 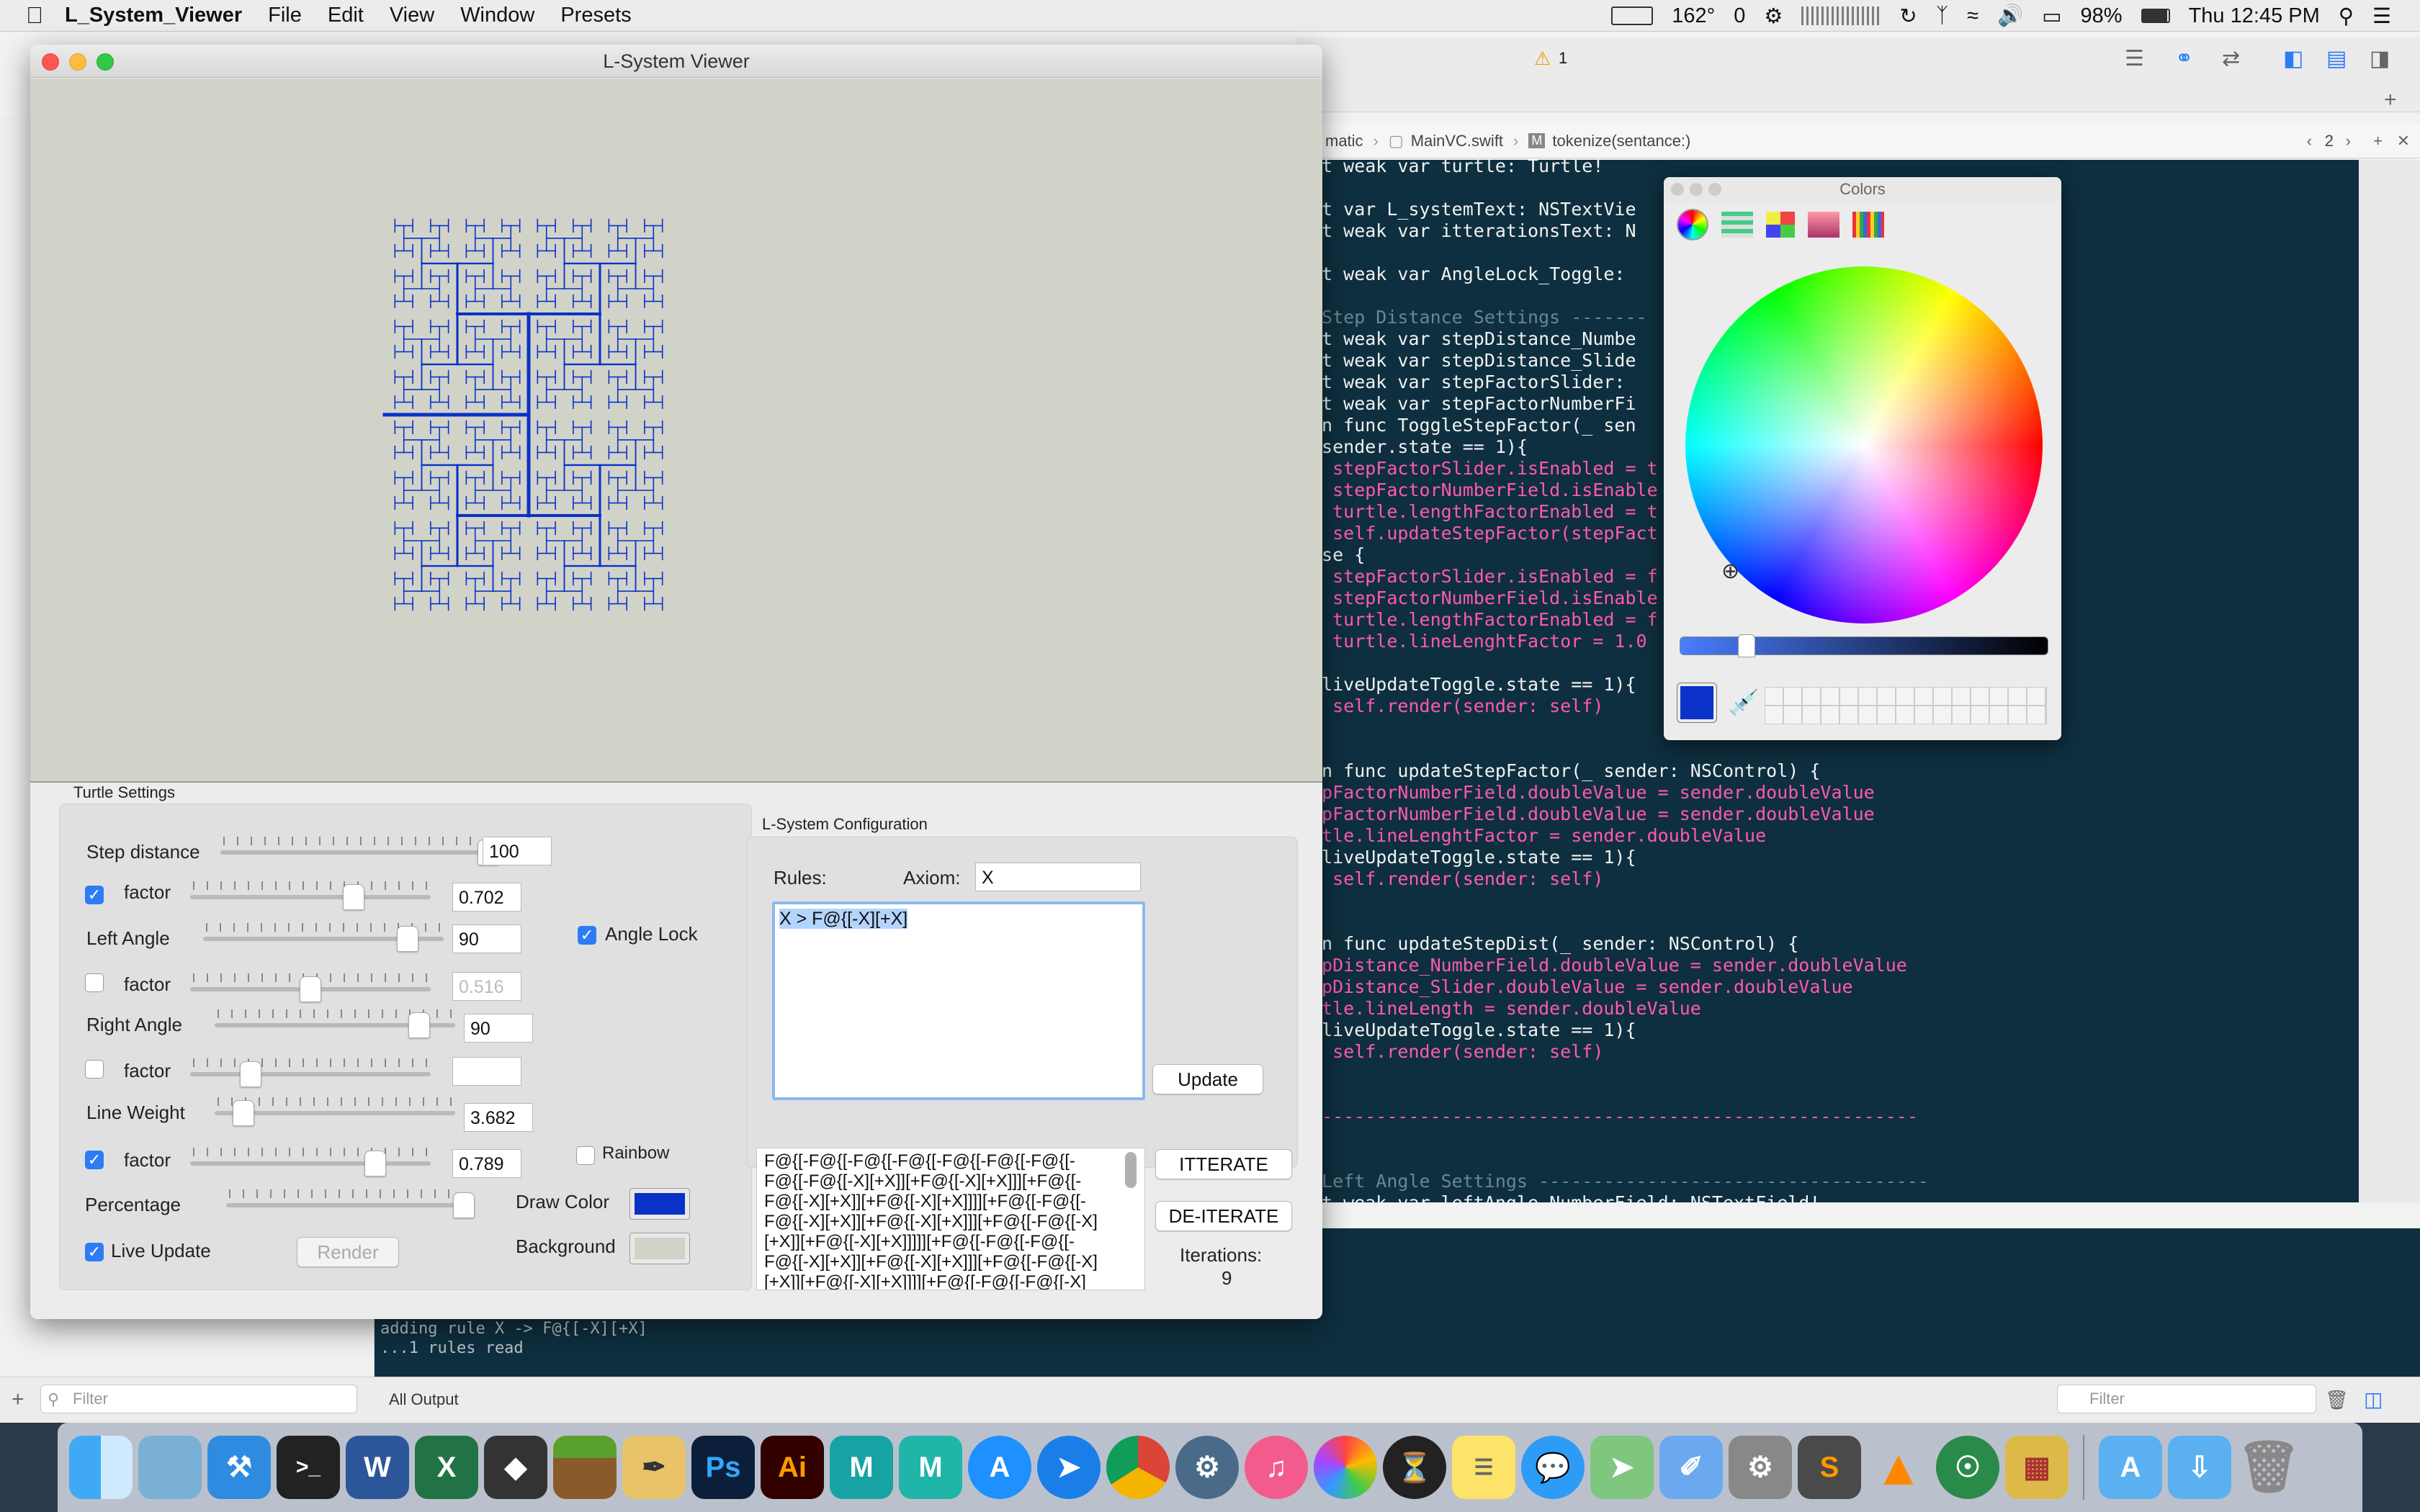 I want to click on activity-graph-icon, so click(x=1841, y=15).